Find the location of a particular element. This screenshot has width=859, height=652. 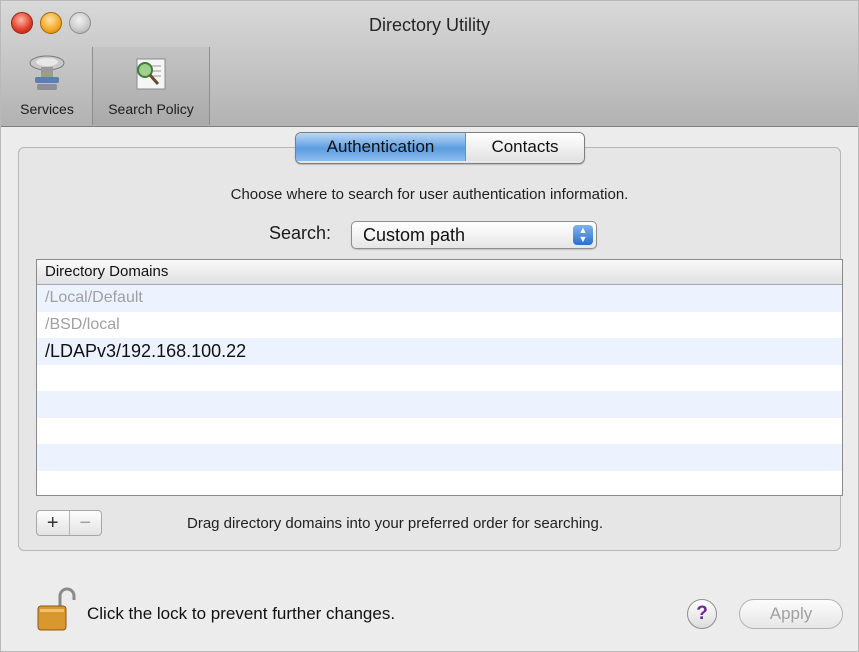

search-popup: Custom path ▲ ▼ is located at coordinates (474, 235).